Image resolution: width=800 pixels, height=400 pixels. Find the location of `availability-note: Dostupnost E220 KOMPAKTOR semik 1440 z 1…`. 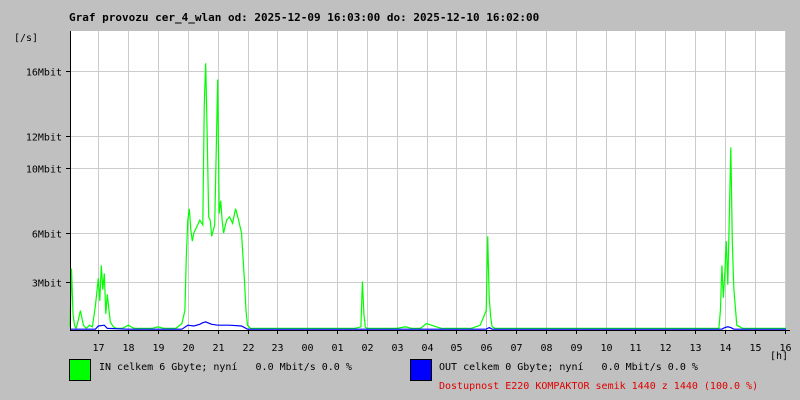

availability-note: Dostupnost E220 KOMPAKTOR semik 1440 z 1… is located at coordinates (599, 386).